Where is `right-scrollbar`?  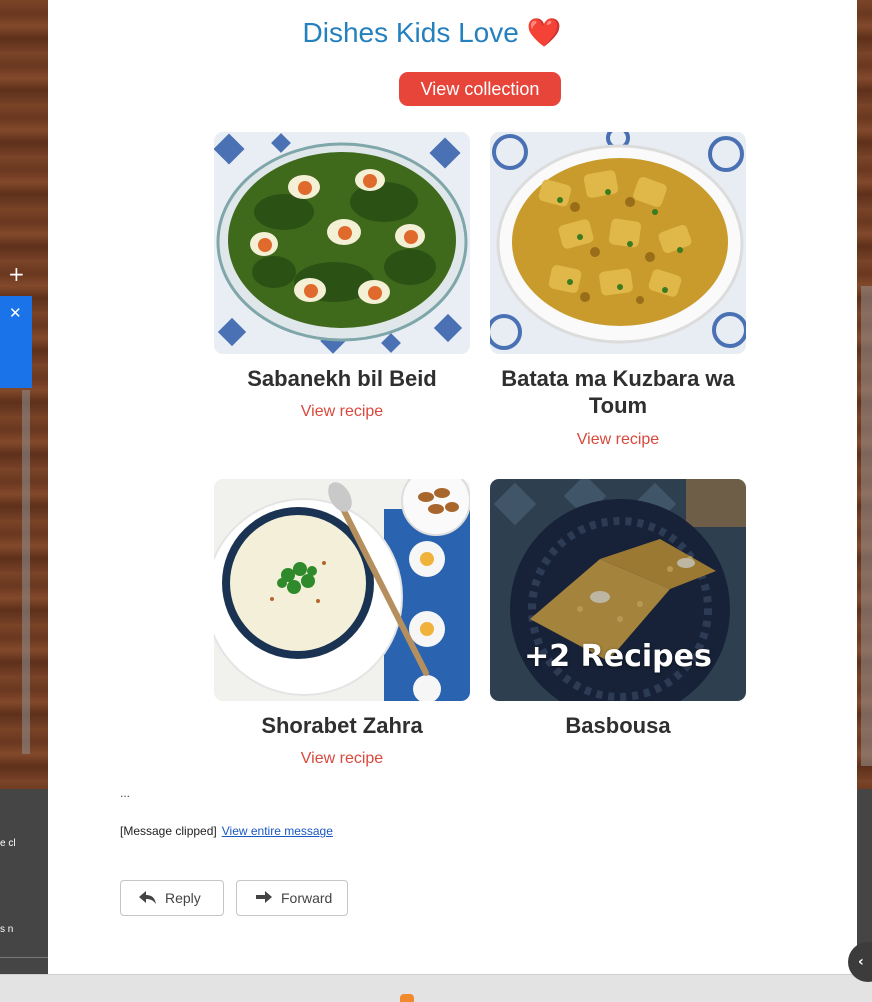 right-scrollbar is located at coordinates (866, 526).